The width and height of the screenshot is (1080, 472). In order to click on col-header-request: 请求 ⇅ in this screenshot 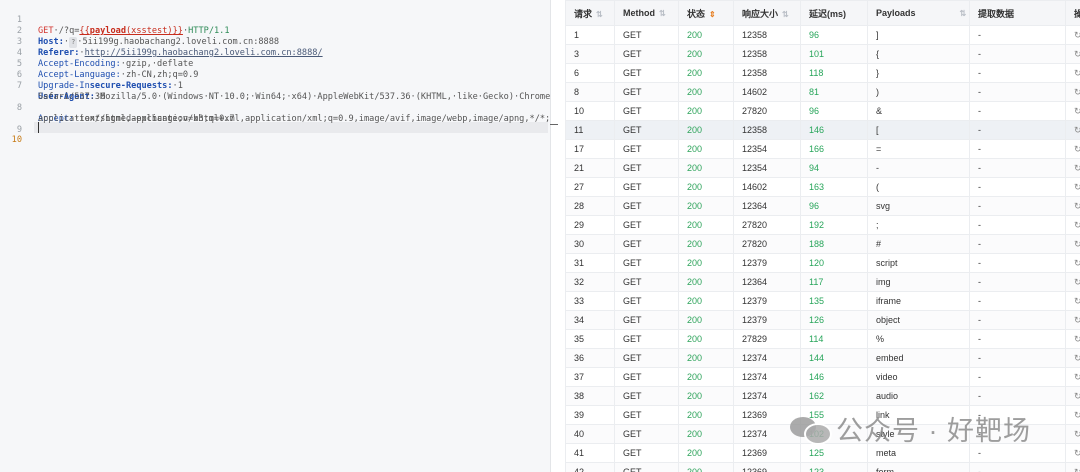, I will do `click(590, 13)`.